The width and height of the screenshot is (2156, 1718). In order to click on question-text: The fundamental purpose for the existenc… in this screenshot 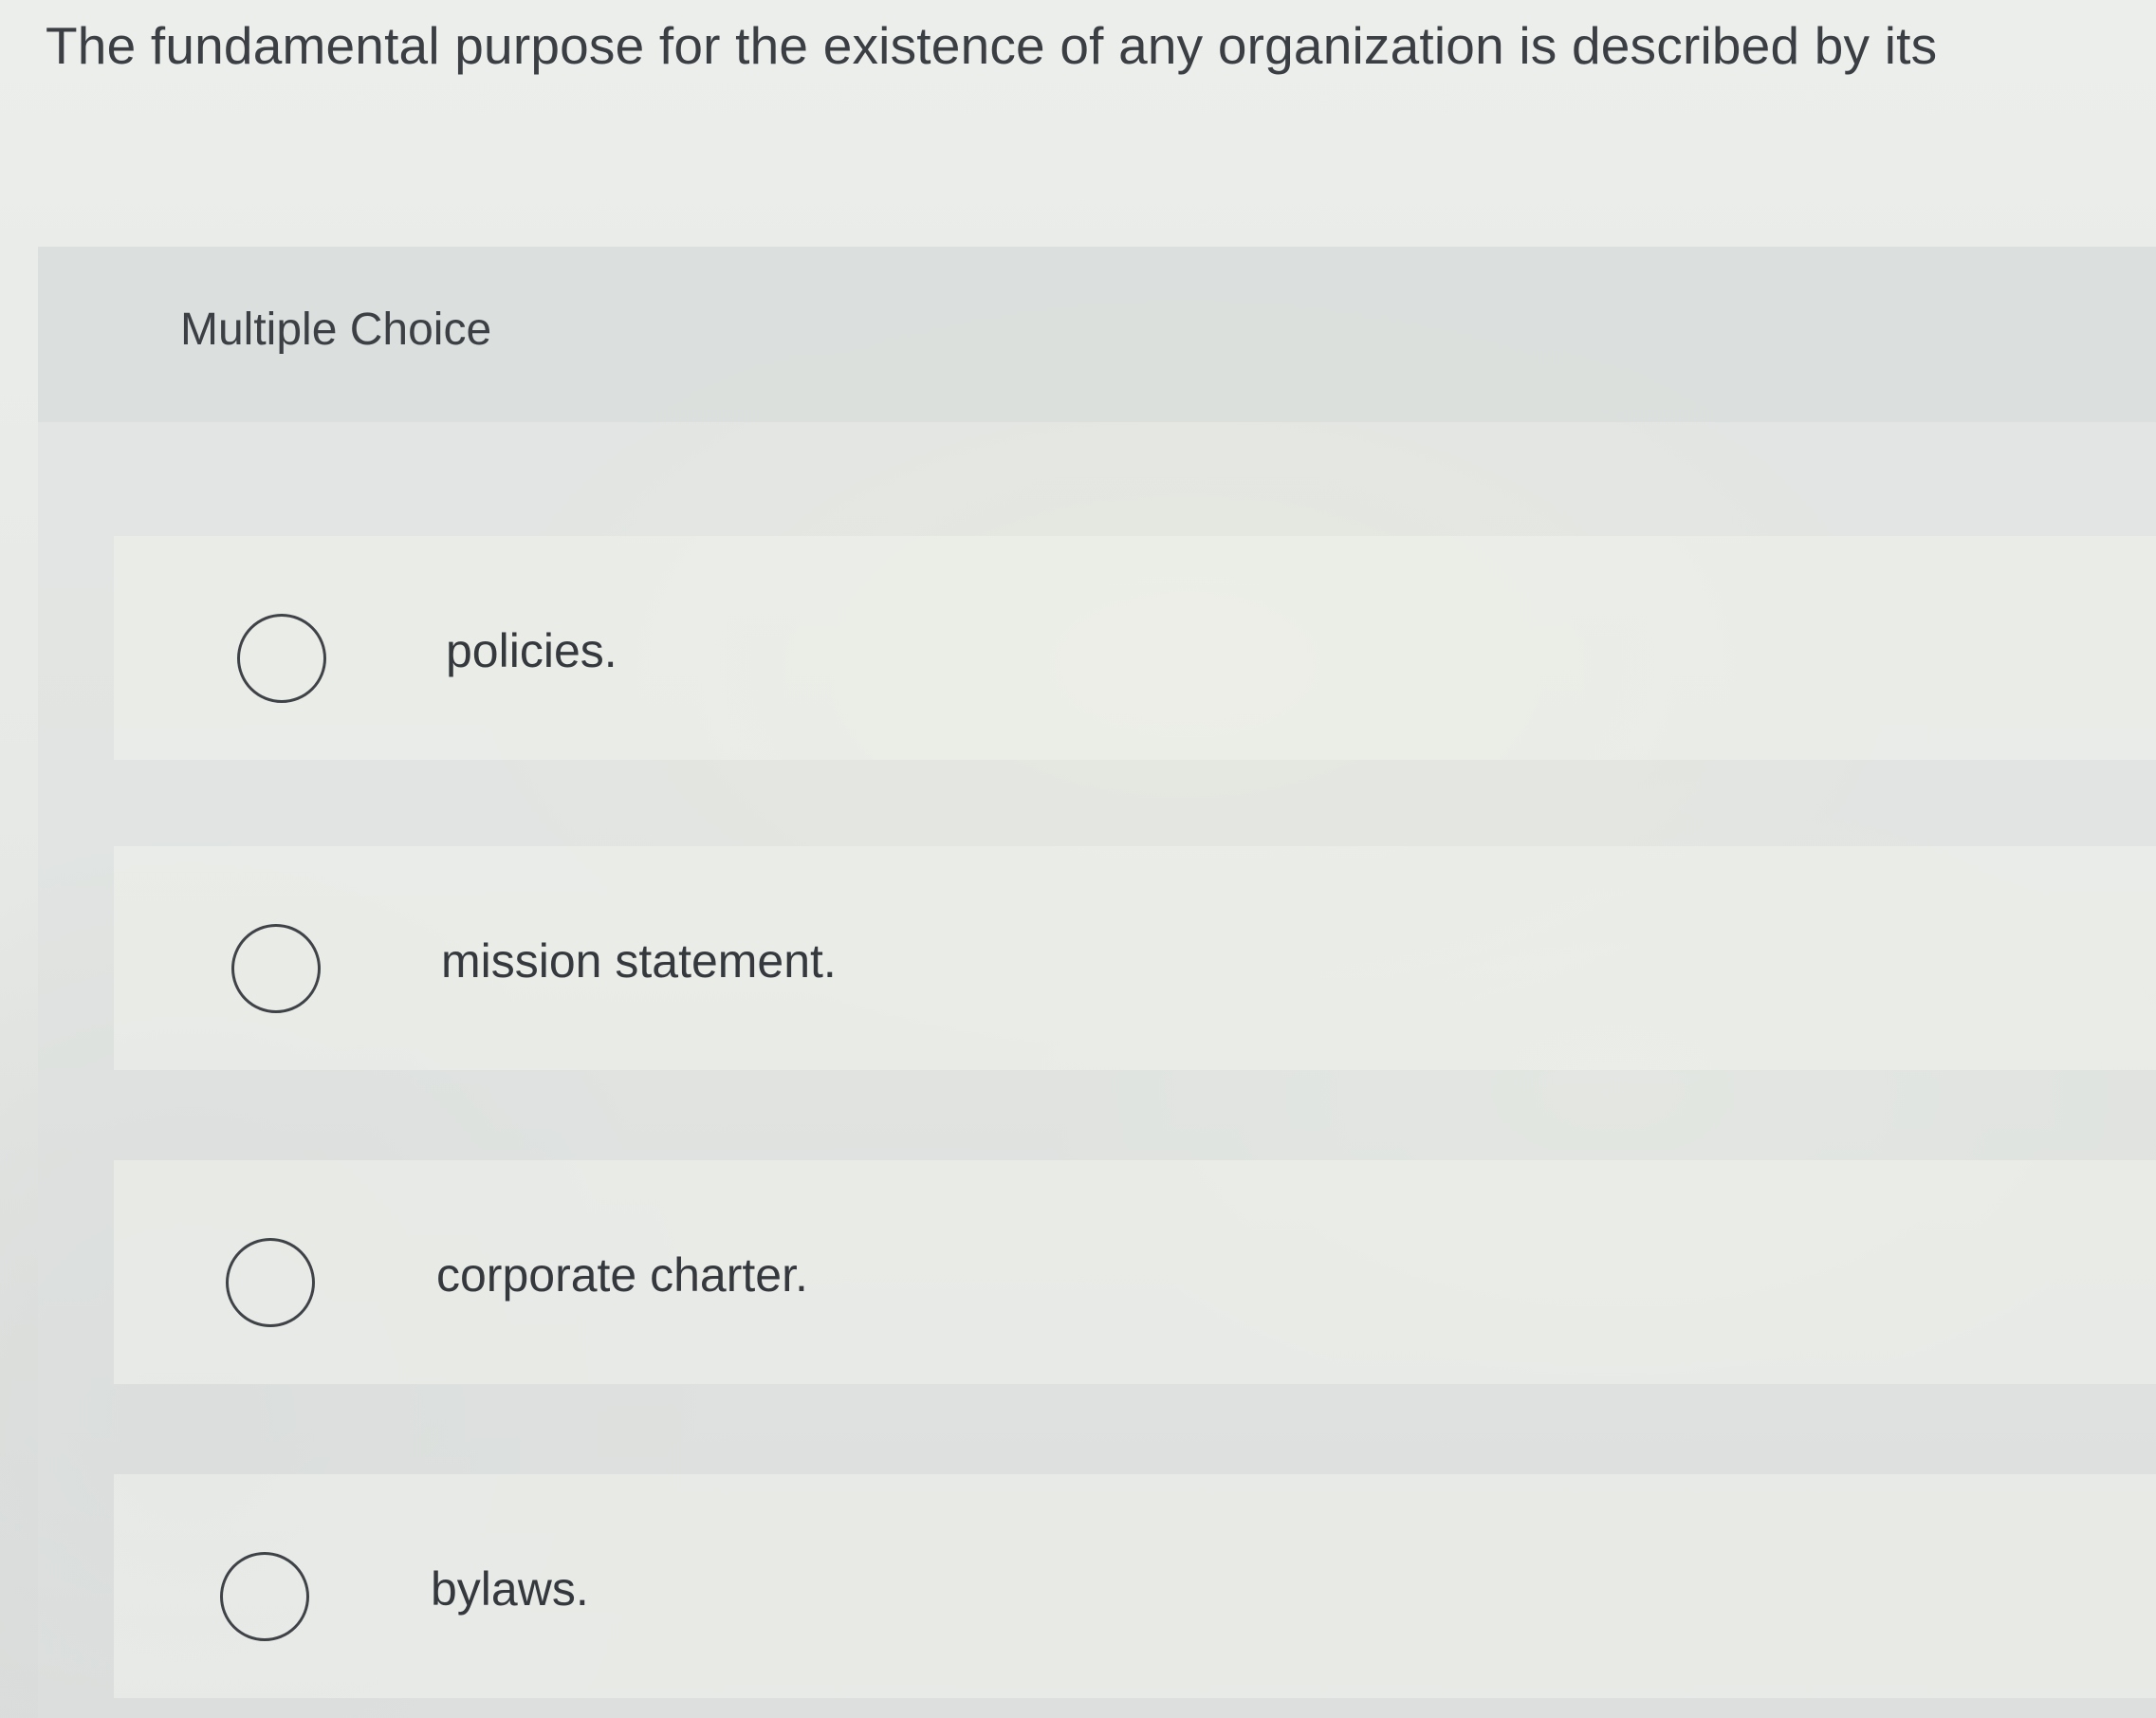, I will do `click(992, 46)`.